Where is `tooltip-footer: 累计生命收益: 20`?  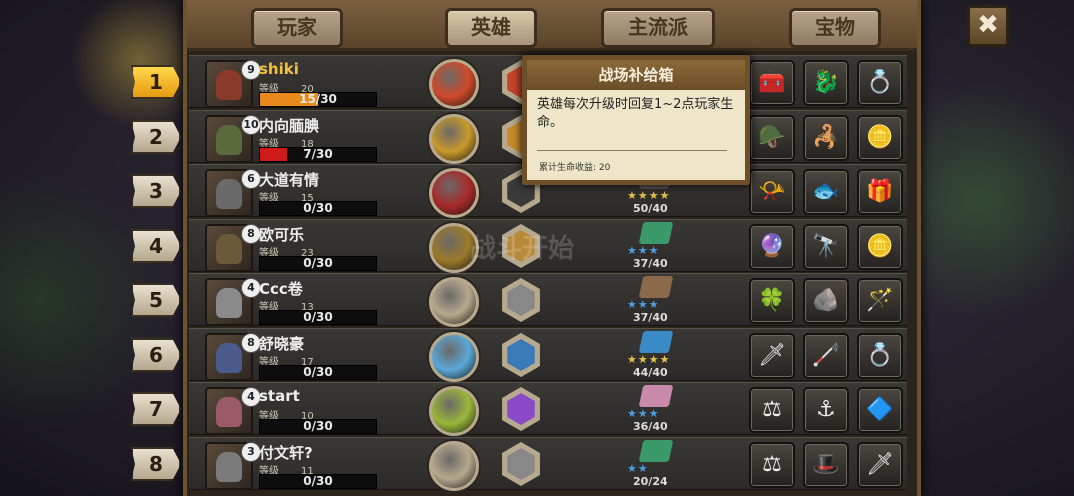
tooltip-footer: 累计生命收益: 20 is located at coordinates (575, 168).